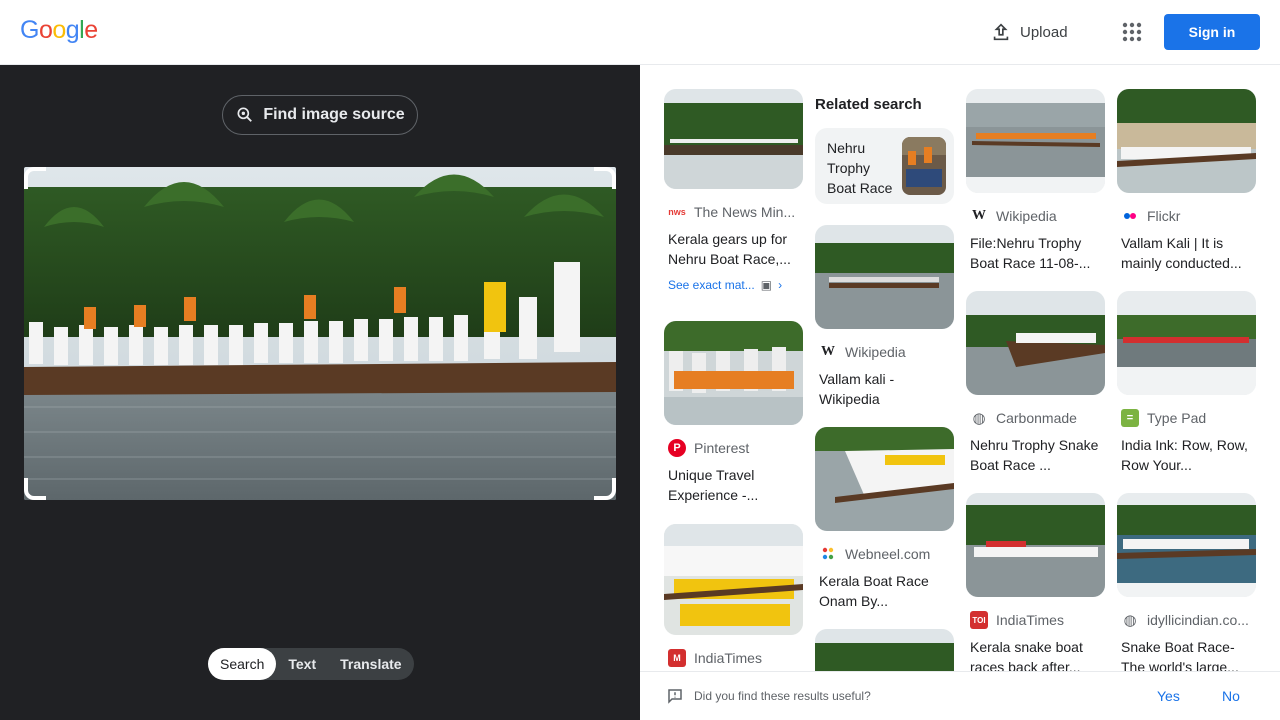  I want to click on related-search-heading: Related search, so click(868, 104).